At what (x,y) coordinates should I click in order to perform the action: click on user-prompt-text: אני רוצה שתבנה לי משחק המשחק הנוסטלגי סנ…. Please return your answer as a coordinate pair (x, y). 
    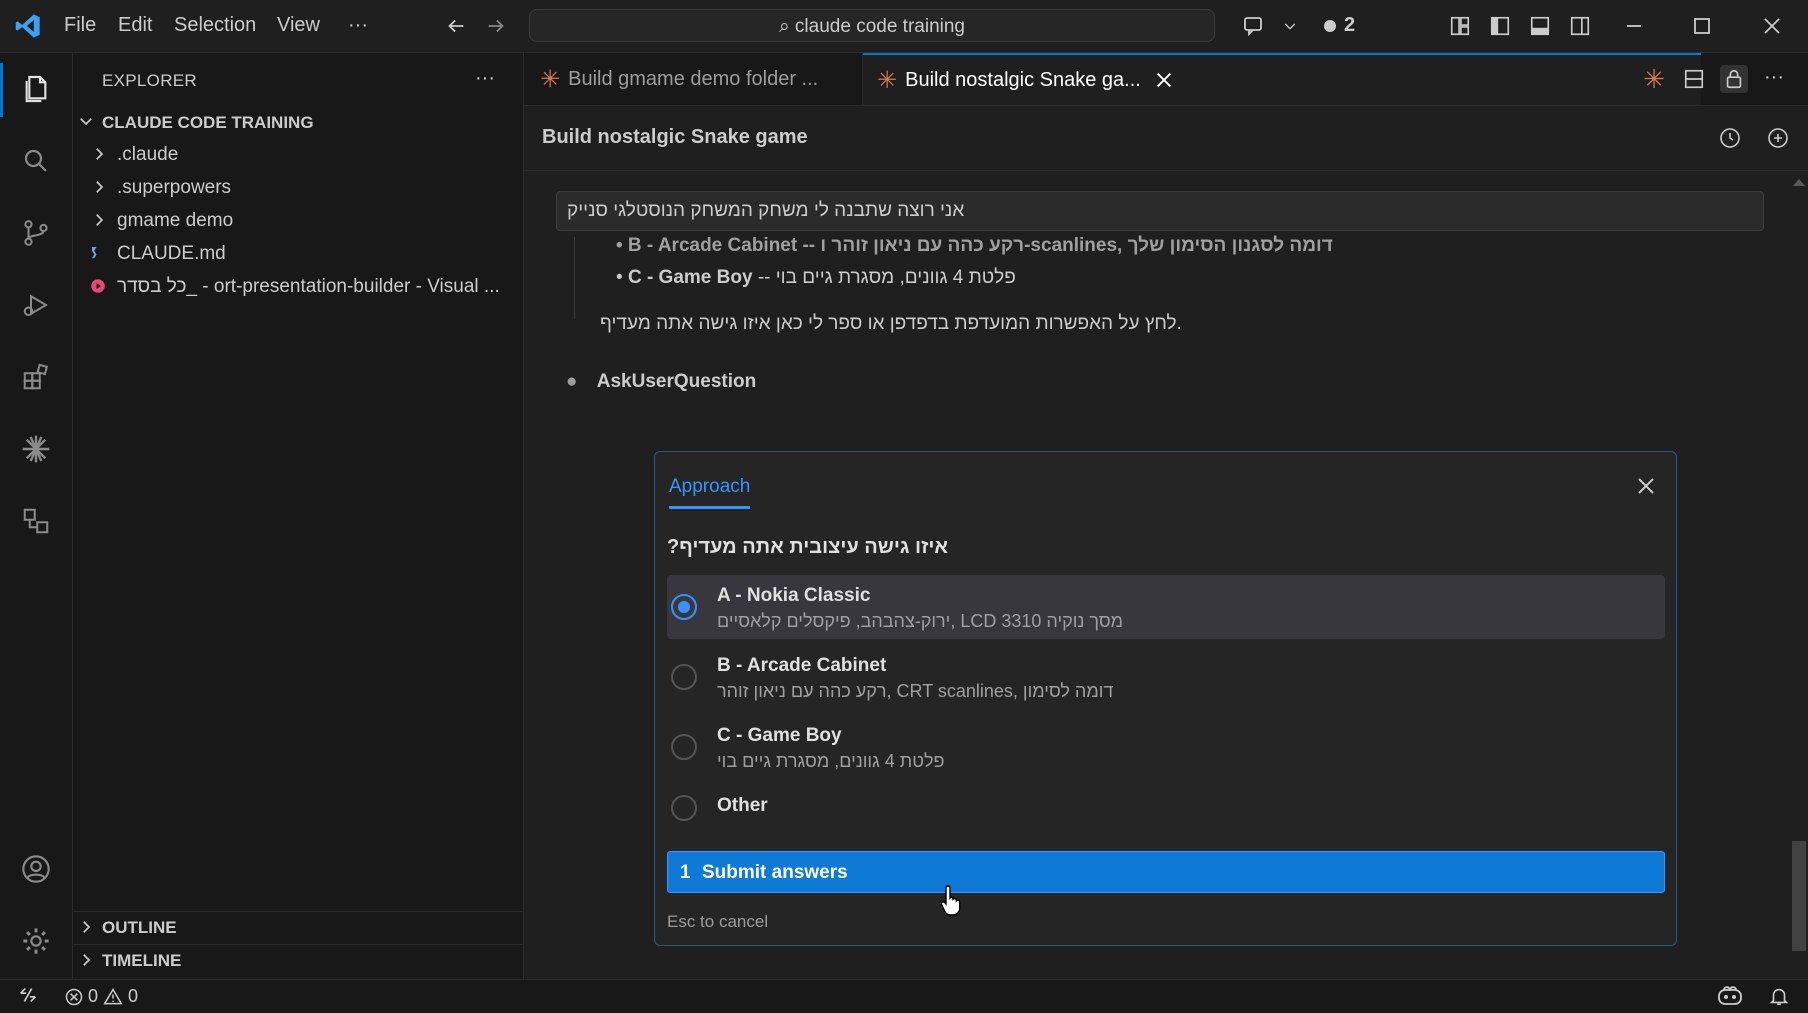
    Looking at the image, I should click on (766, 210).